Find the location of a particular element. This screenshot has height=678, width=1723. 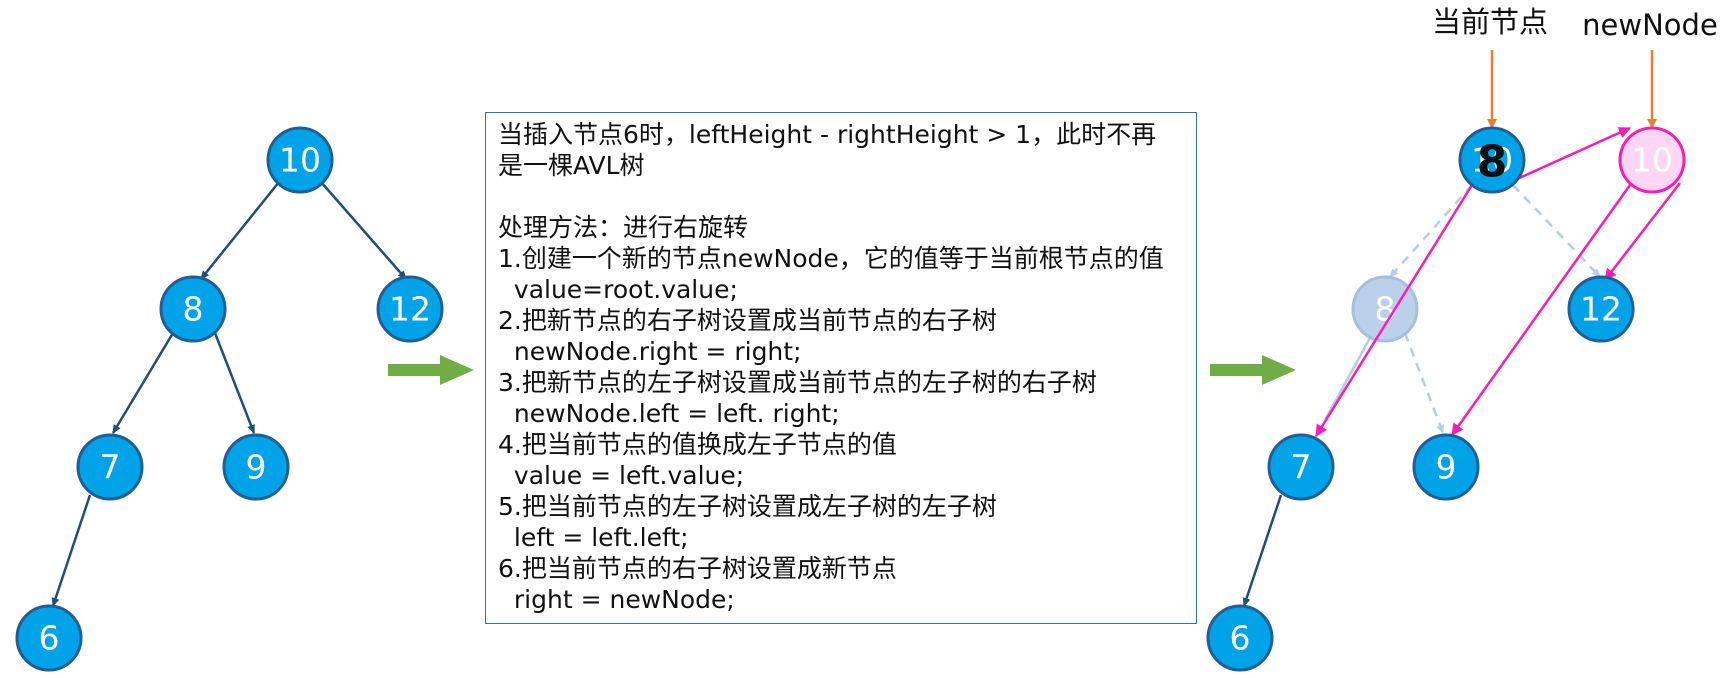

green-arrow-right is located at coordinates (1253, 370).